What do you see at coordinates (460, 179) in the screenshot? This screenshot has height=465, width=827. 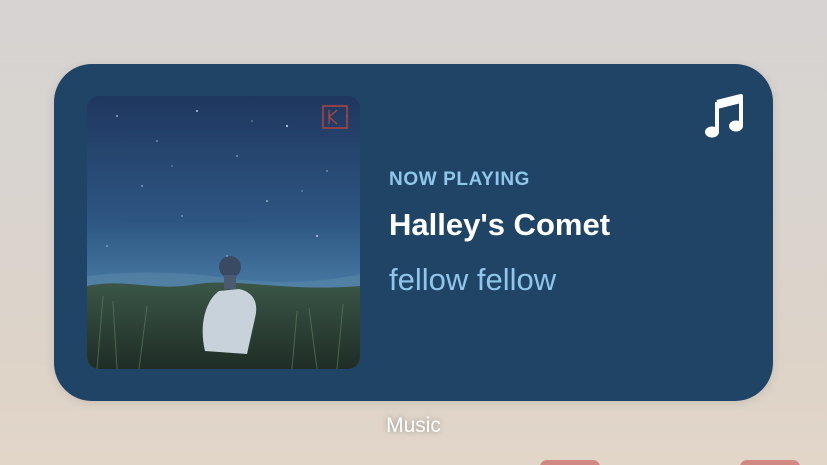 I see `now-playing-label: NOW PLAYING` at bounding box center [460, 179].